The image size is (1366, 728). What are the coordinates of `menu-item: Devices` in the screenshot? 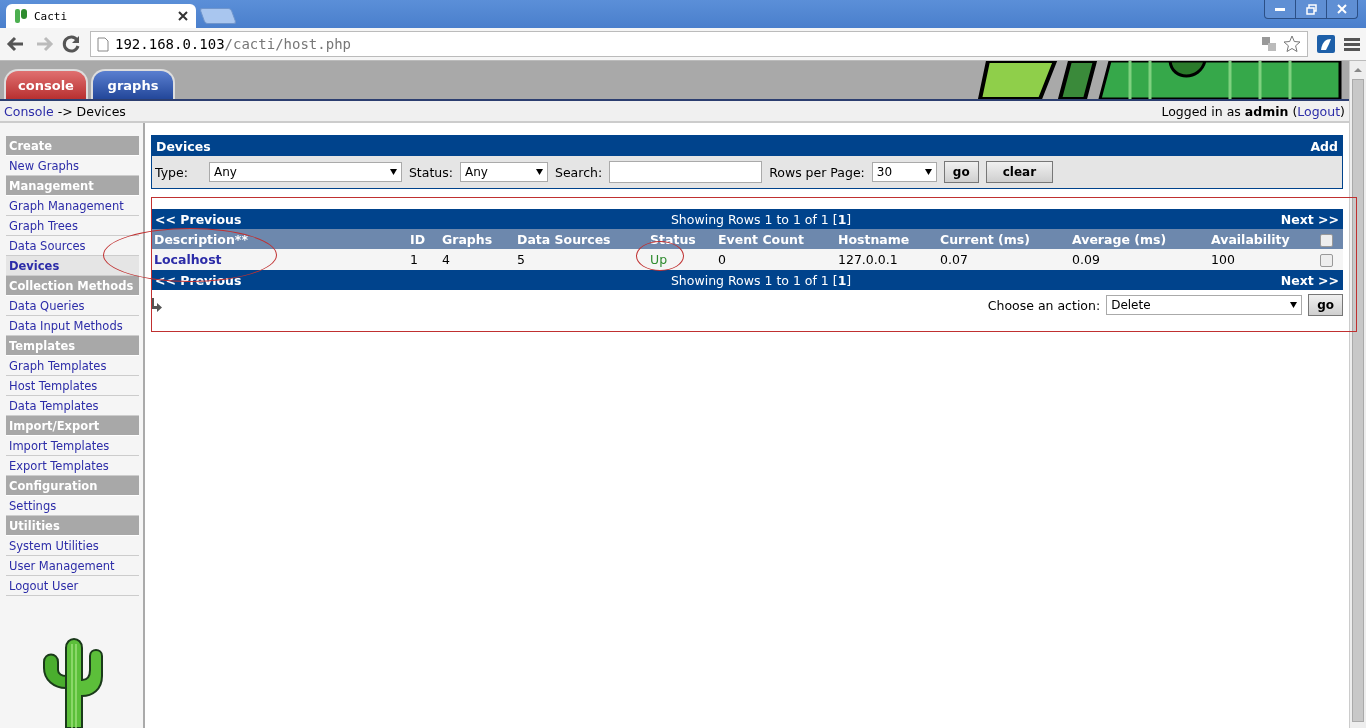 It's located at (72, 266).